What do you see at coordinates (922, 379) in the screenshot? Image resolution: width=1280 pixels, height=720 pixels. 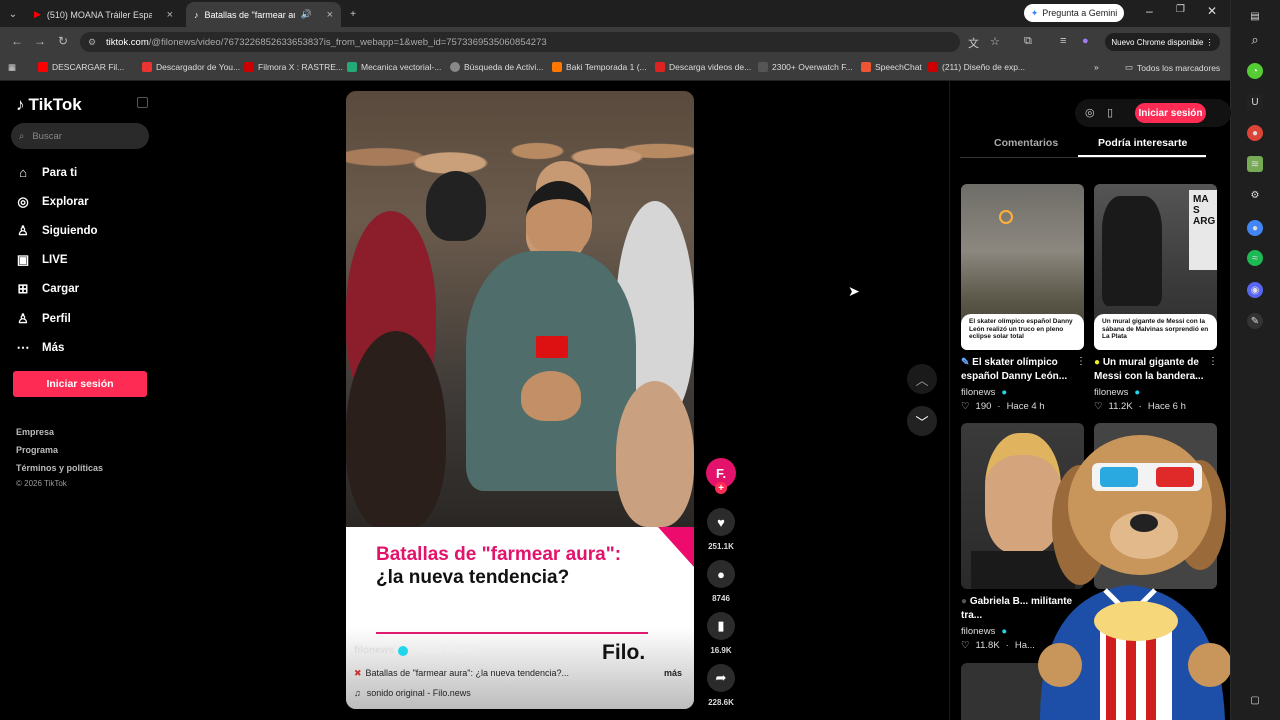 I see `previous-video-button: ︿` at bounding box center [922, 379].